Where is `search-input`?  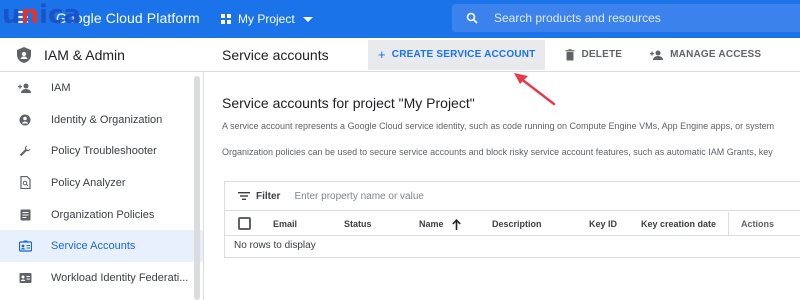
search-input is located at coordinates (634, 18).